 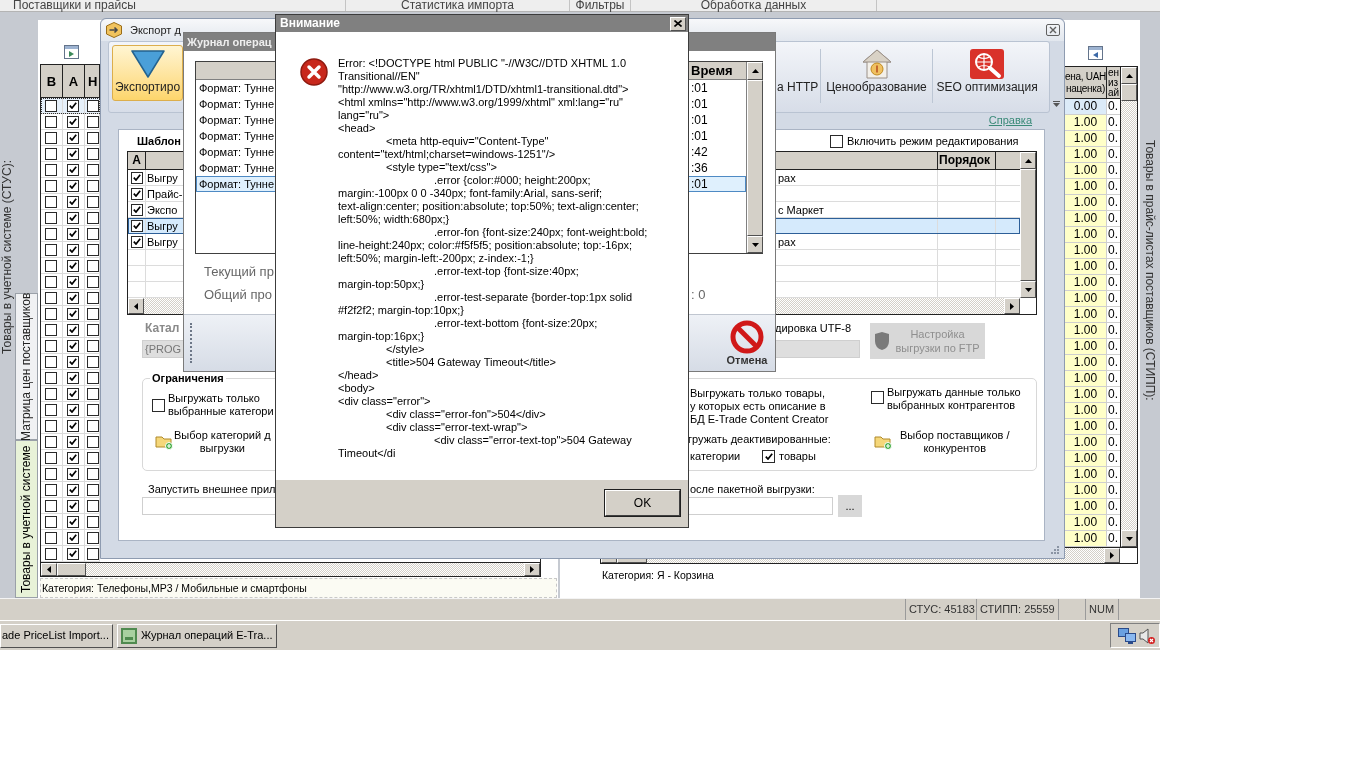 I want to click on ribbon-scroll-button, so click(x=1056, y=104).